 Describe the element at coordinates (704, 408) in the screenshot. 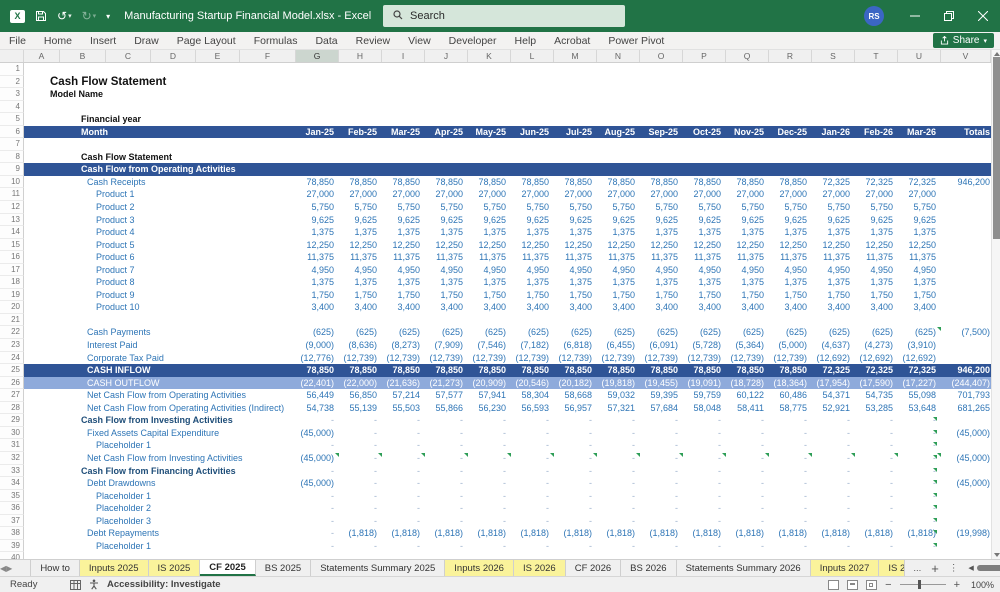

I see `cell: 58,048` at that location.